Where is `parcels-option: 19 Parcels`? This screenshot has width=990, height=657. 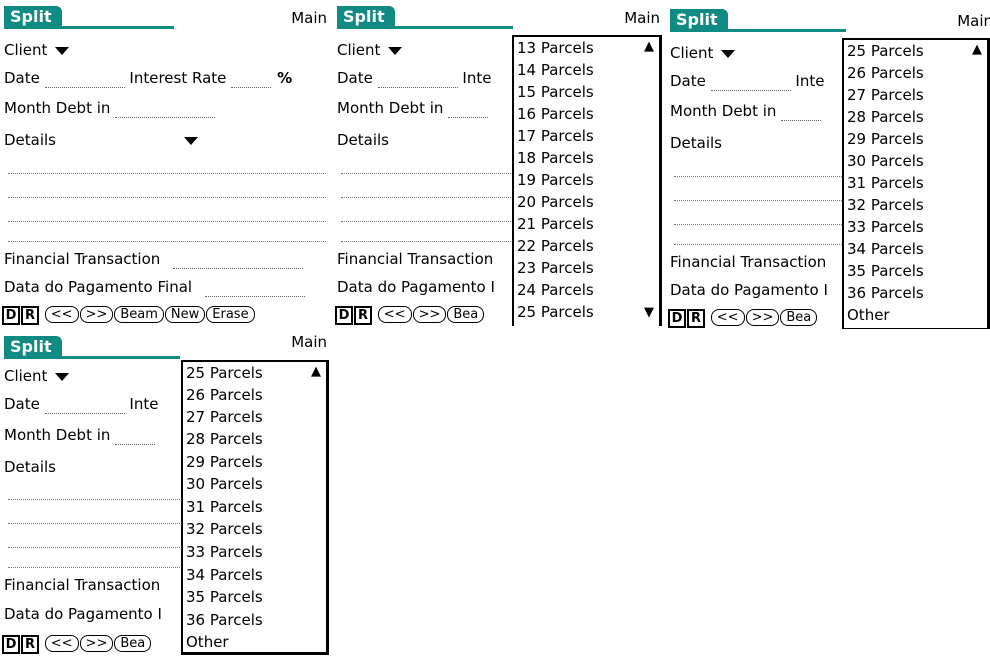
parcels-option: 19 Parcels is located at coordinates (555, 180).